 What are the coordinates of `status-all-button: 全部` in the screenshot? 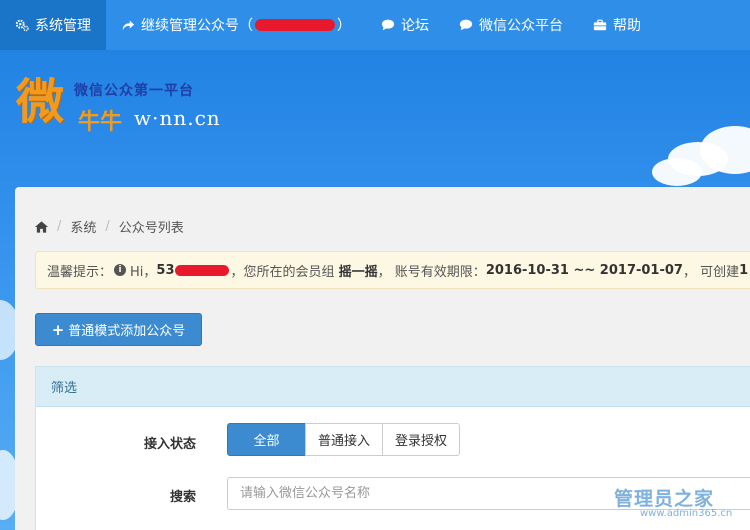 It's located at (266, 439).